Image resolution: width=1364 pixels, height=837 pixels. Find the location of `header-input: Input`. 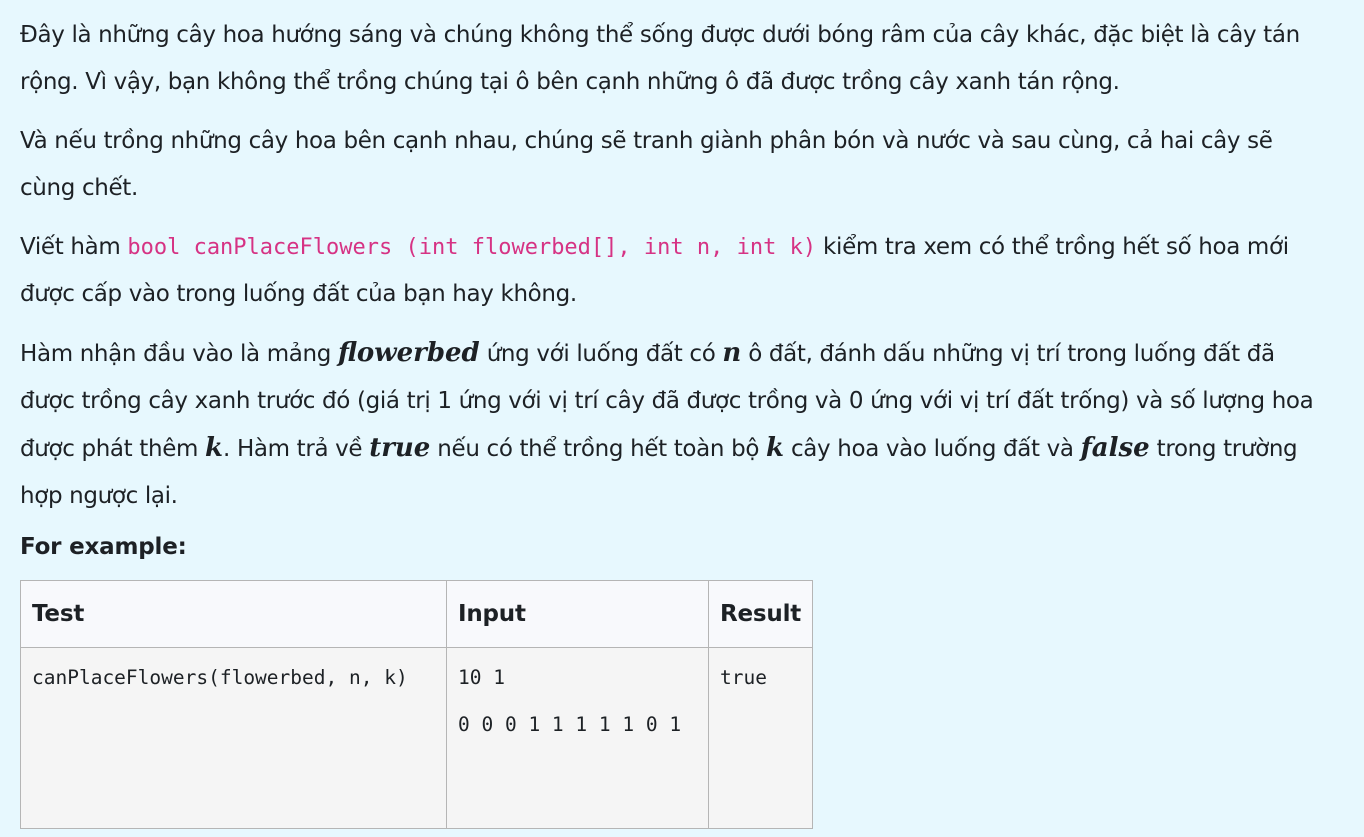

header-input: Input is located at coordinates (577, 614).